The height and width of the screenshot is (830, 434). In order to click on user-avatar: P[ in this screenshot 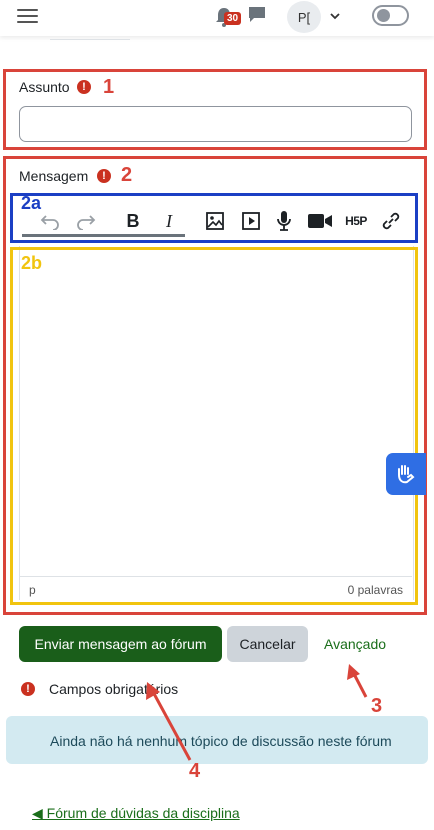, I will do `click(304, 17)`.